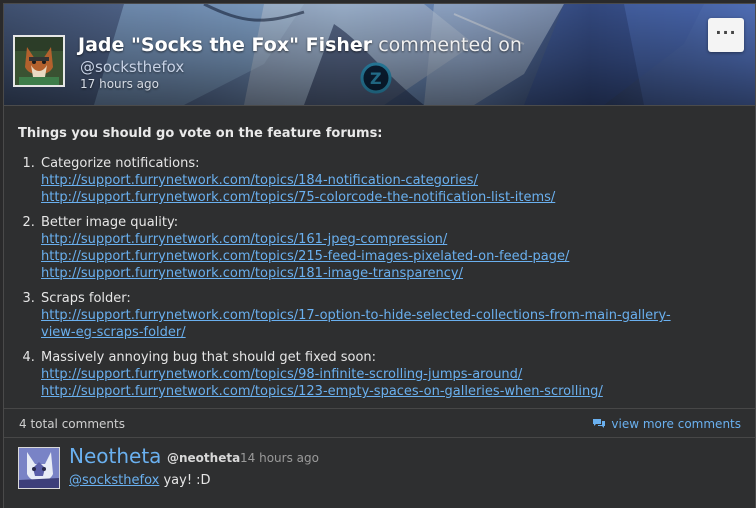  I want to click on comments-icon, so click(599, 423).